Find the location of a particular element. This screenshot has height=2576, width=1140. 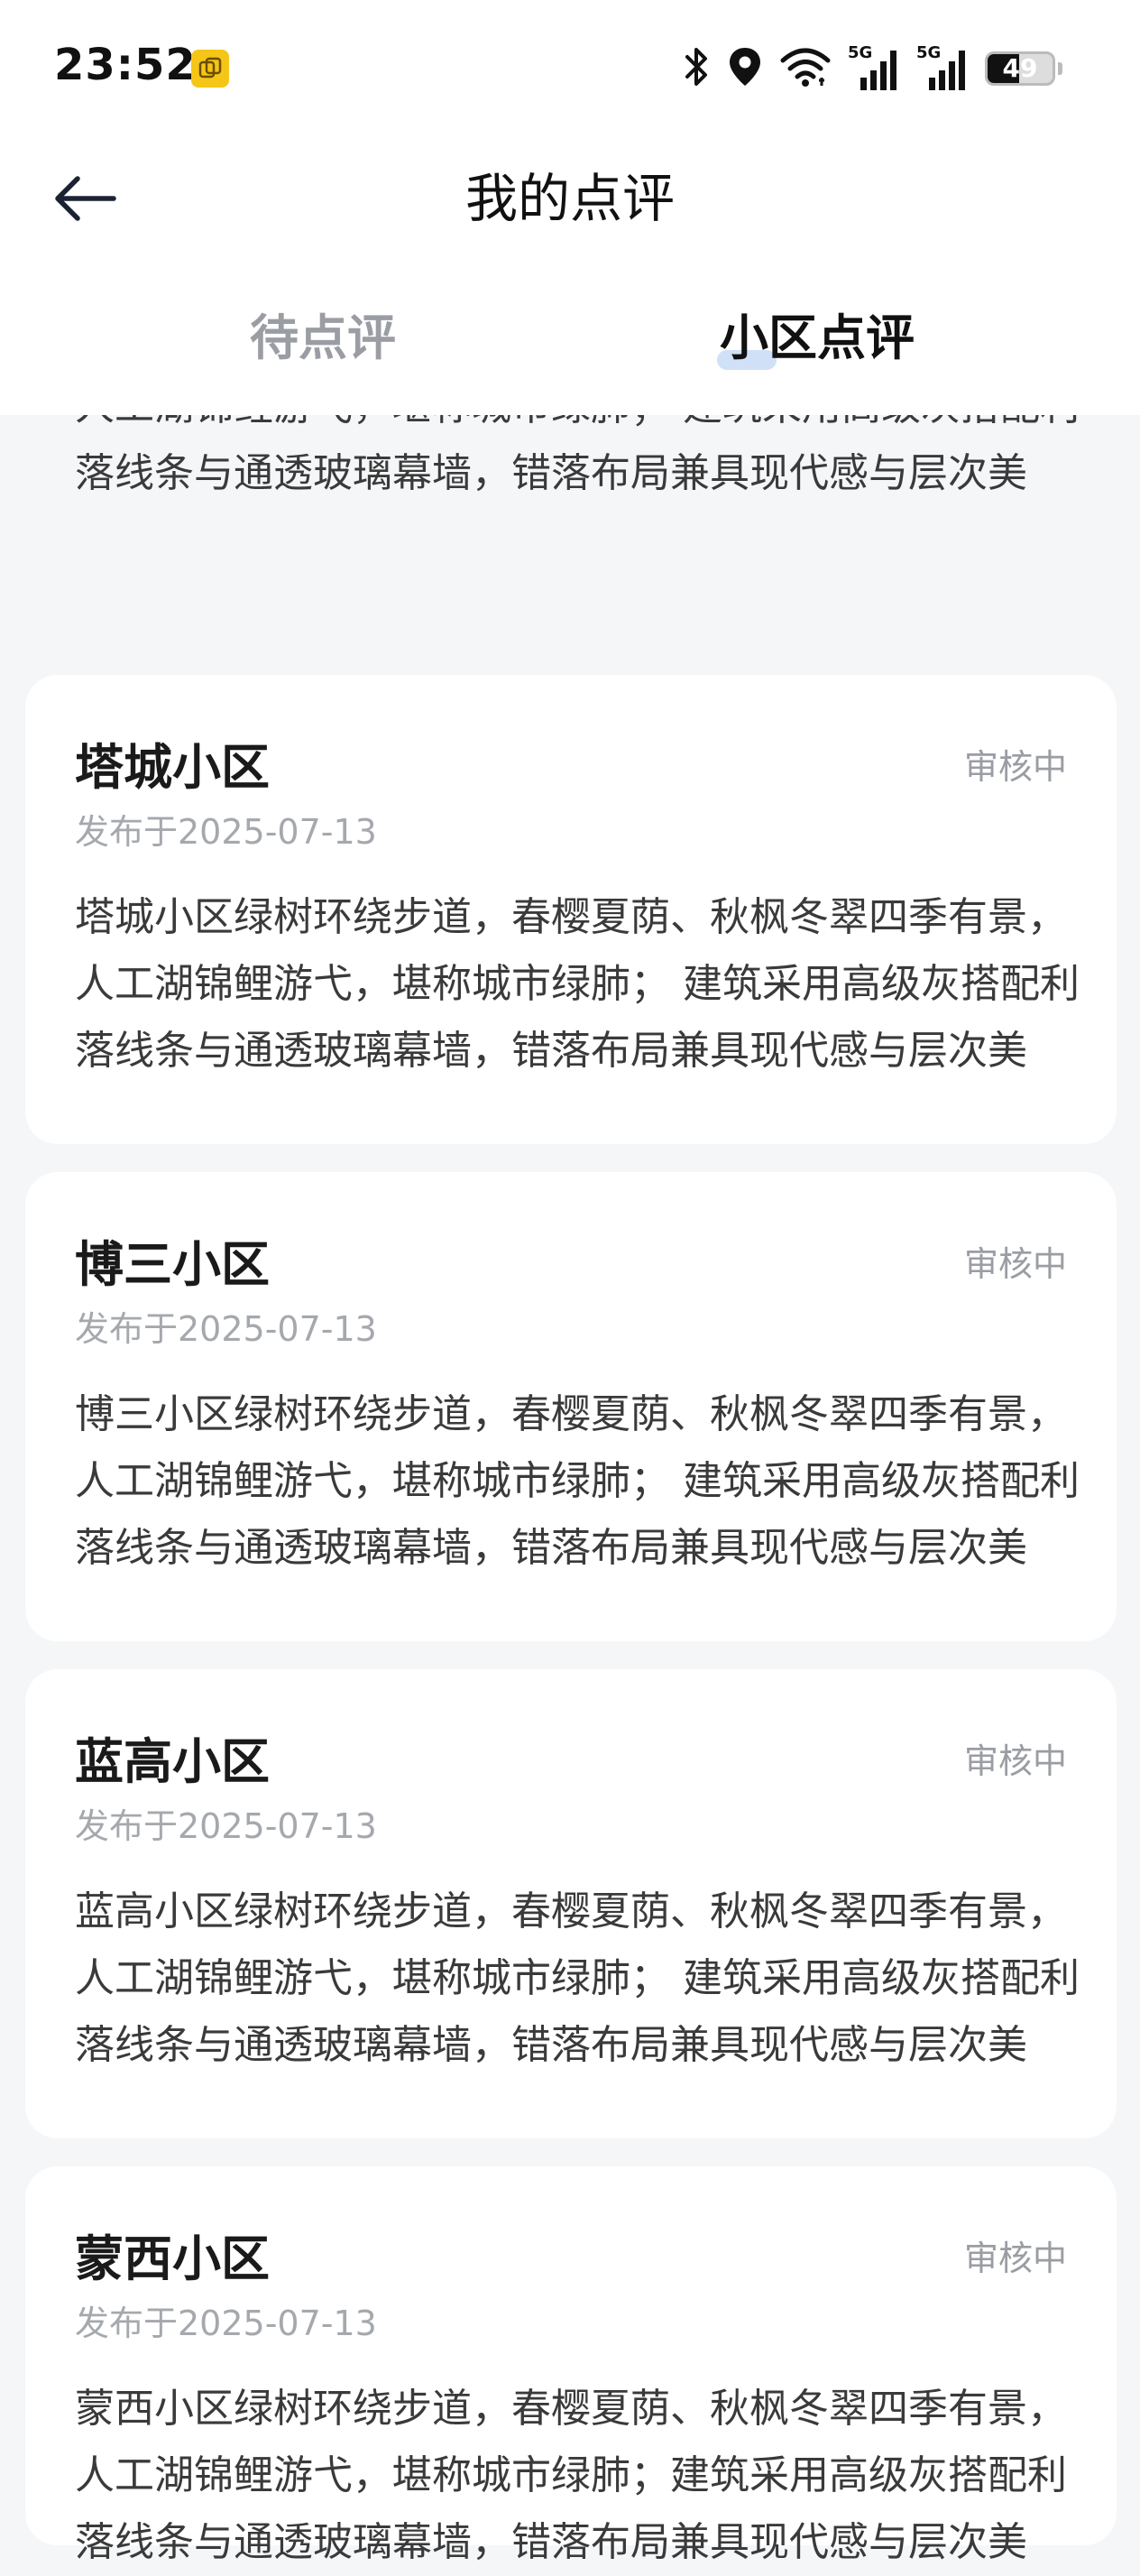

tab-label: 小区点评 is located at coordinates (817, 337).